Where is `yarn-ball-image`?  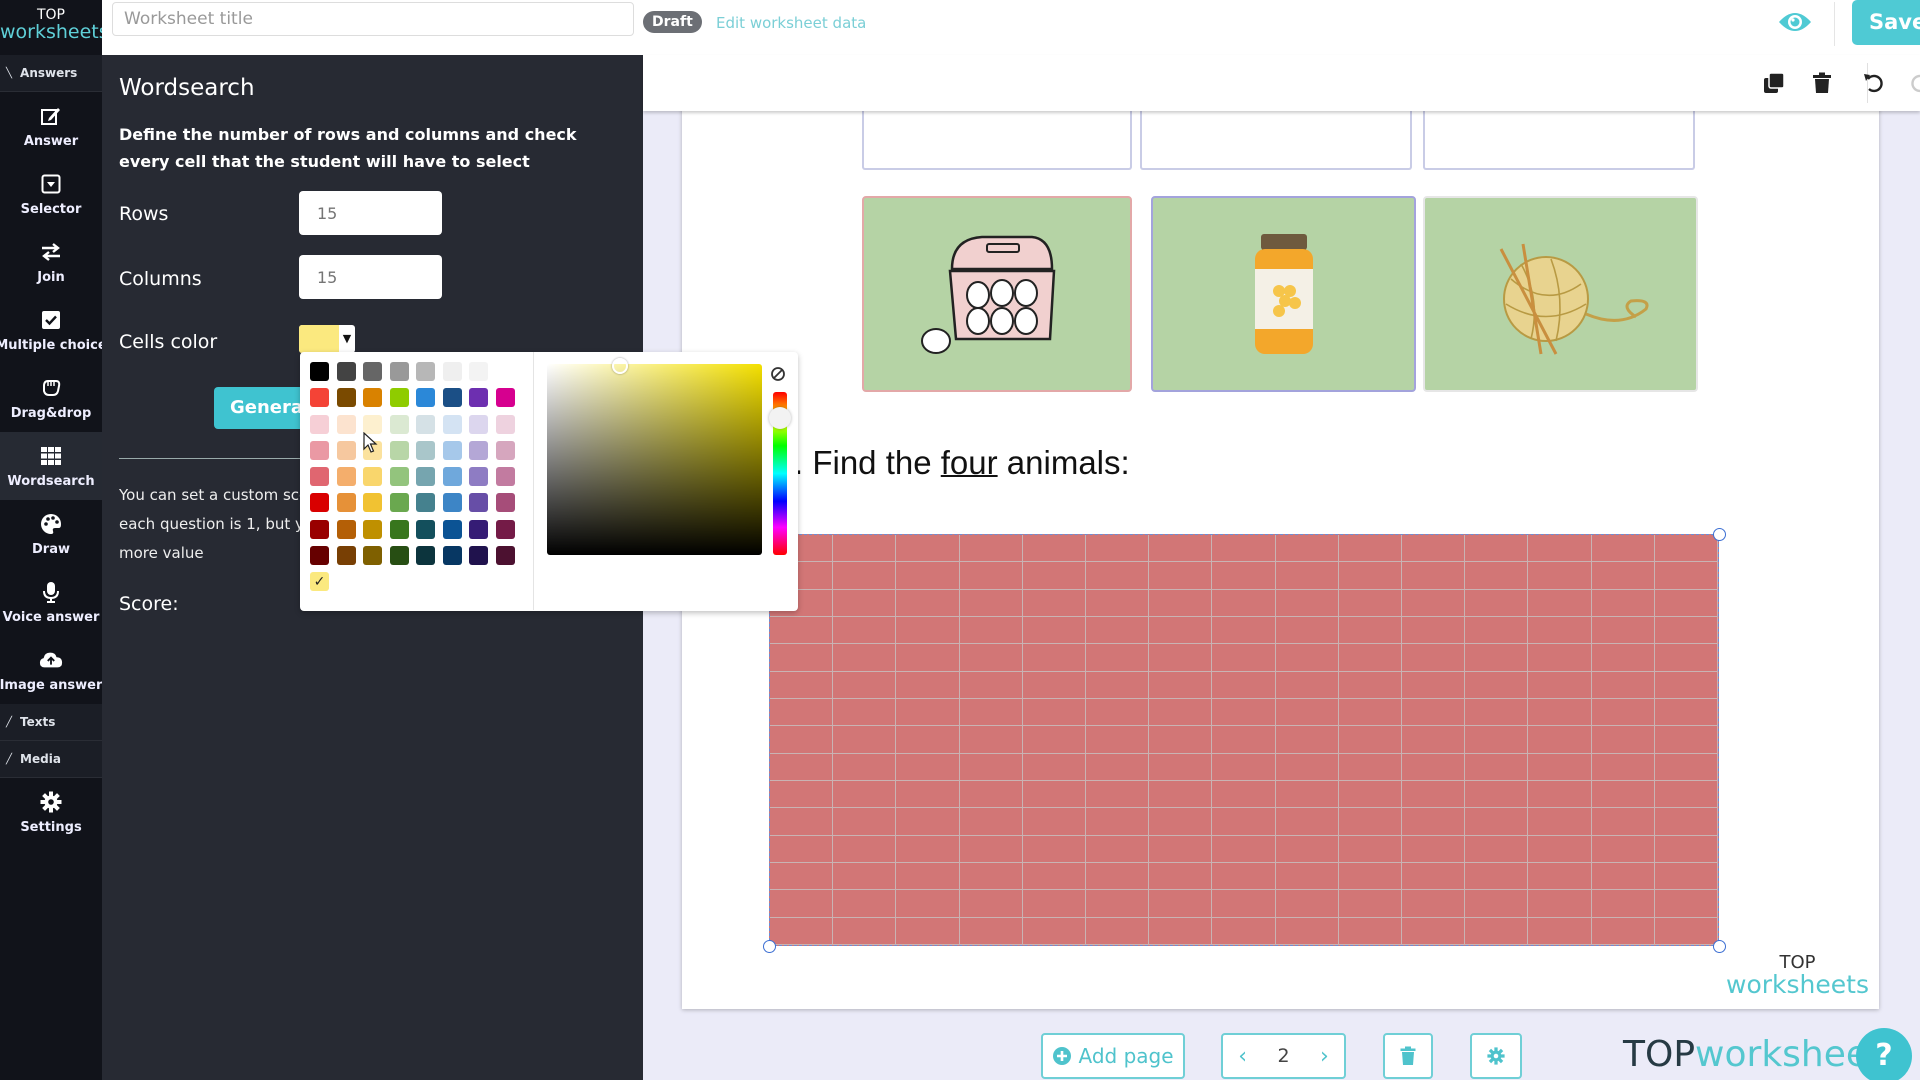 yarn-ball-image is located at coordinates (1560, 294).